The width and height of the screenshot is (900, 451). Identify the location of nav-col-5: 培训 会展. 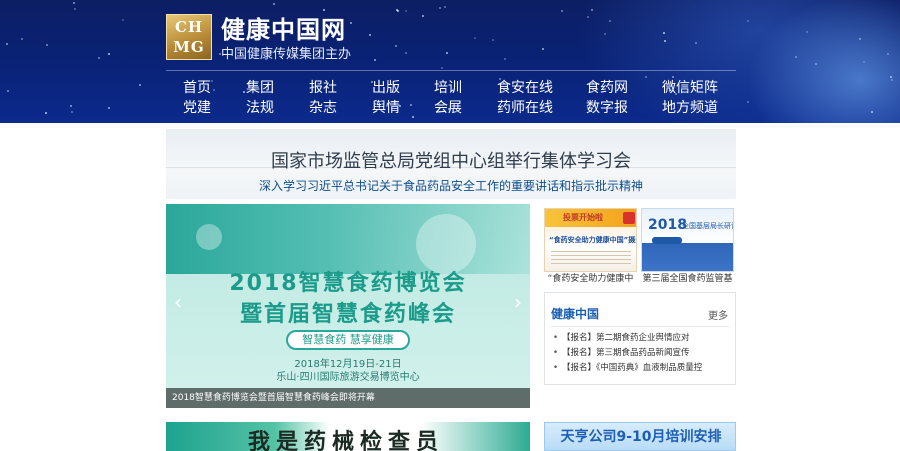
(448, 98).